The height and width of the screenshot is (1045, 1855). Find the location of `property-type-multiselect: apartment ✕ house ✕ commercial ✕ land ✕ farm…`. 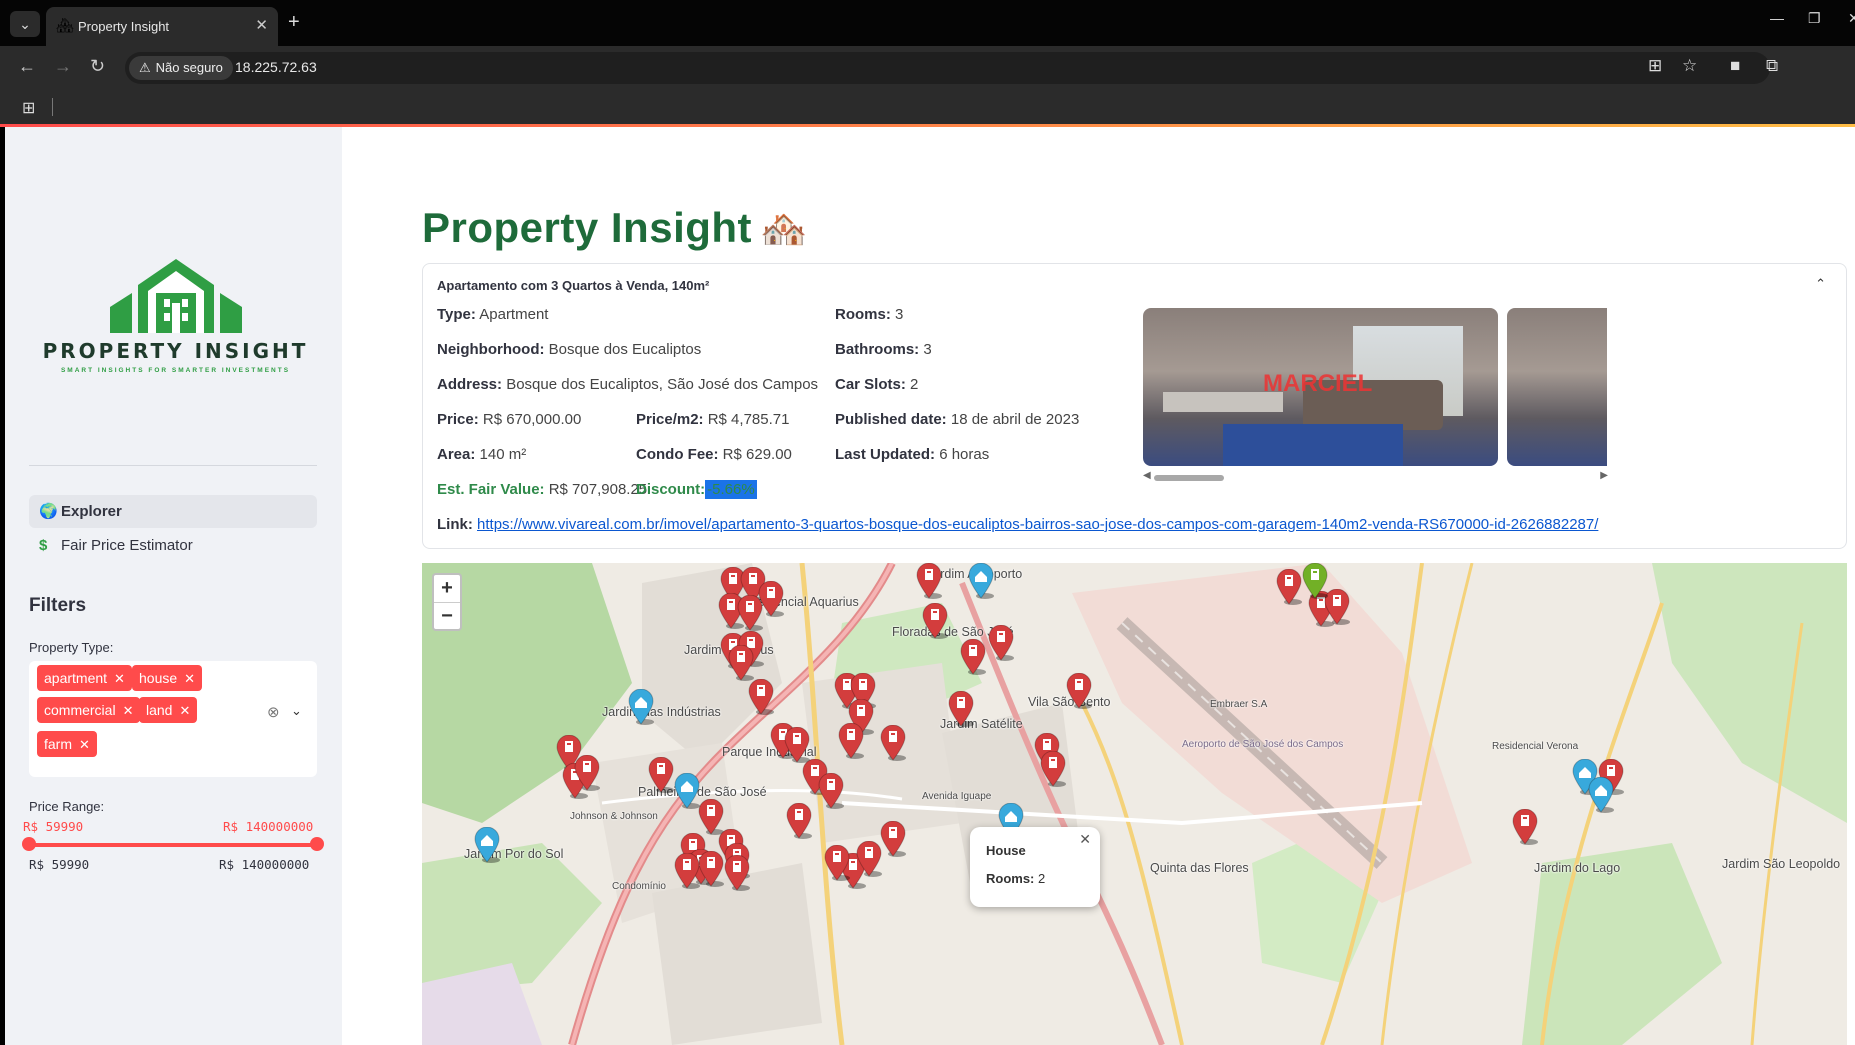

property-type-multiselect: apartment ✕ house ✕ commercial ✕ land ✕ farm… is located at coordinates (173, 719).